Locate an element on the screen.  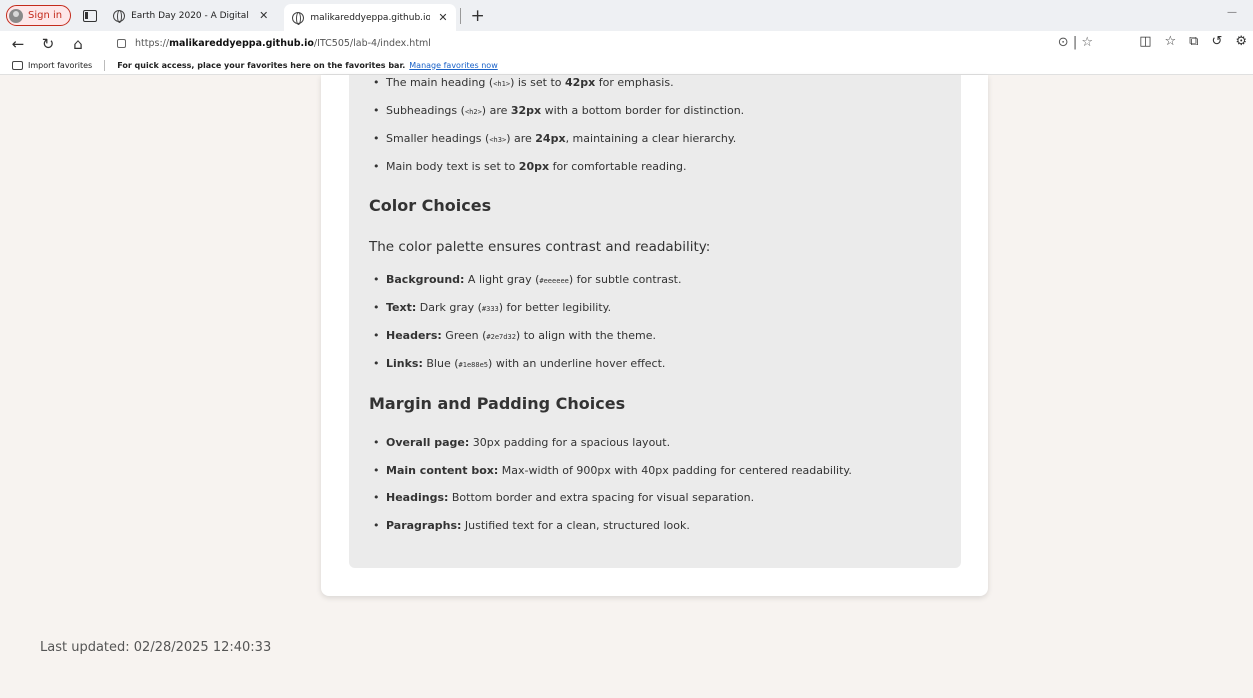
toolbar-icons: ◫ ☆ ⧉ ↺ ⚙ is located at coordinates (1193, 41).